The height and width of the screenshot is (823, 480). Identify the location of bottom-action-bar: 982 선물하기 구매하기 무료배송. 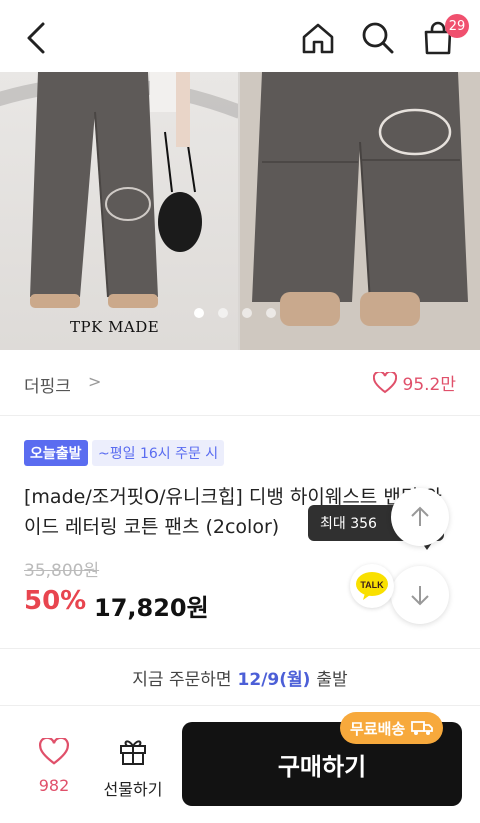
(240, 764).